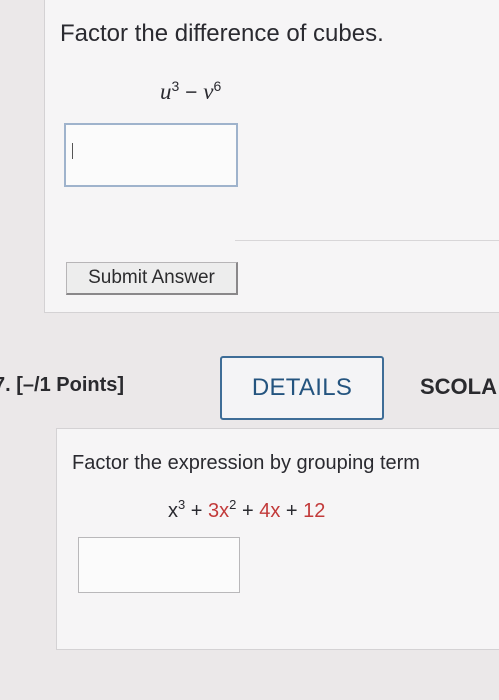 The image size is (499, 700). What do you see at coordinates (175, 86) in the screenshot?
I see `expr-u-exponent: 3` at bounding box center [175, 86].